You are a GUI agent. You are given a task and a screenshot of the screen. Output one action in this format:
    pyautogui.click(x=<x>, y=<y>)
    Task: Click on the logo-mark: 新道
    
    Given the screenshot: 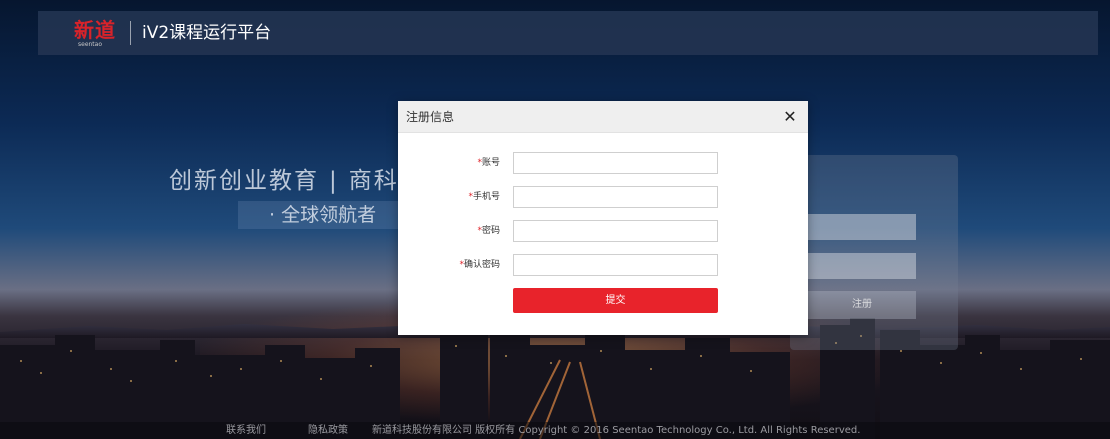 What is the action you would take?
    pyautogui.click(x=95, y=30)
    